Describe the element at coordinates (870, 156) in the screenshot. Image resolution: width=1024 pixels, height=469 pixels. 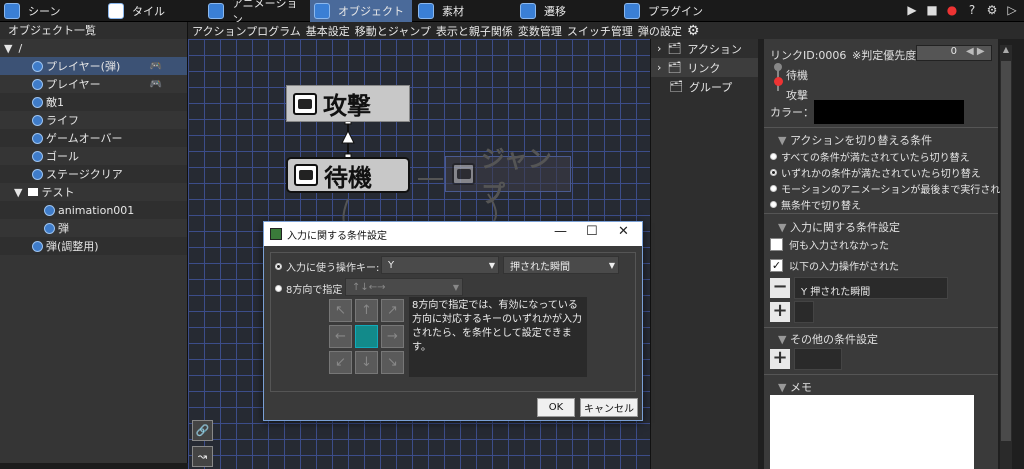
I see `radio-all-conditions: すべての条件が満たされていたら切り替え` at that location.